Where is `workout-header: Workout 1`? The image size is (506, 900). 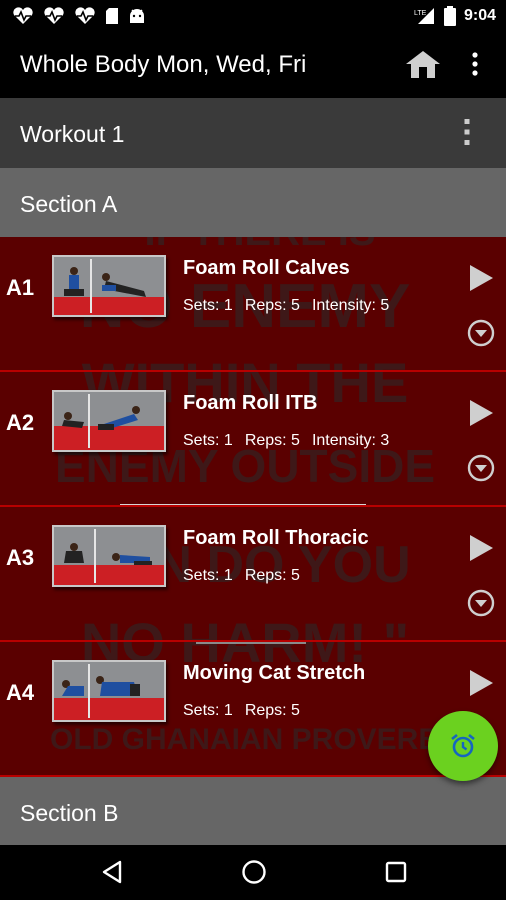
workout-header: Workout 1 is located at coordinates (253, 133).